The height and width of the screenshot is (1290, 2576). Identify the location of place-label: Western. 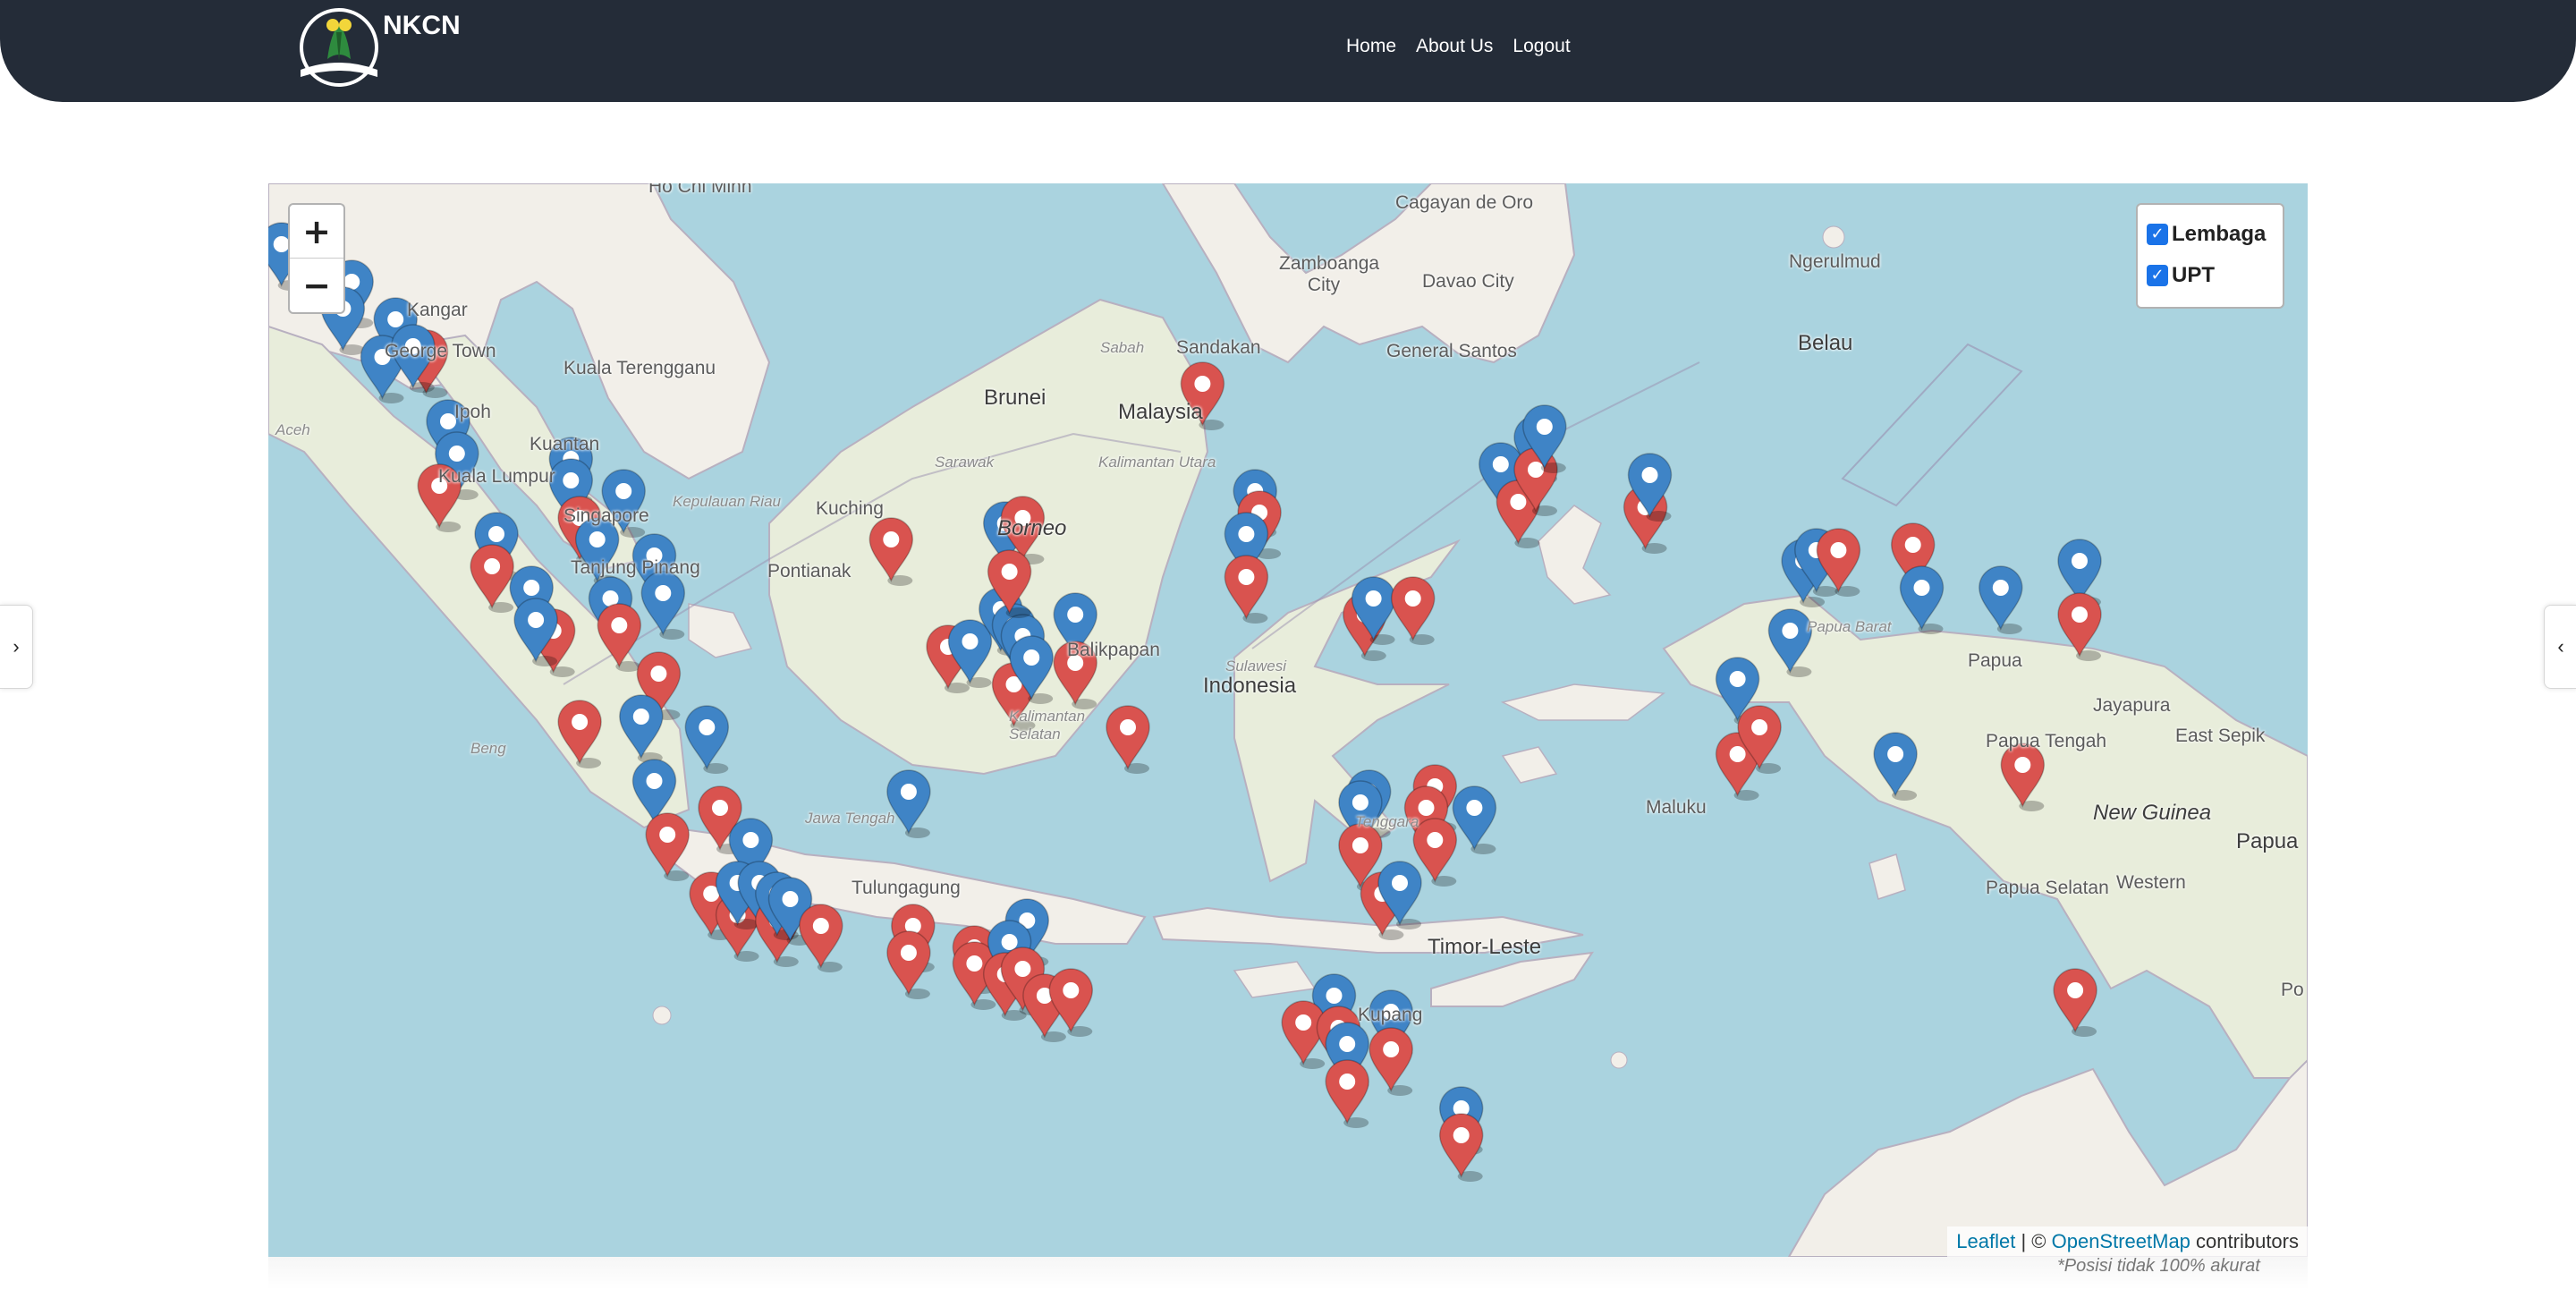
(2151, 882).